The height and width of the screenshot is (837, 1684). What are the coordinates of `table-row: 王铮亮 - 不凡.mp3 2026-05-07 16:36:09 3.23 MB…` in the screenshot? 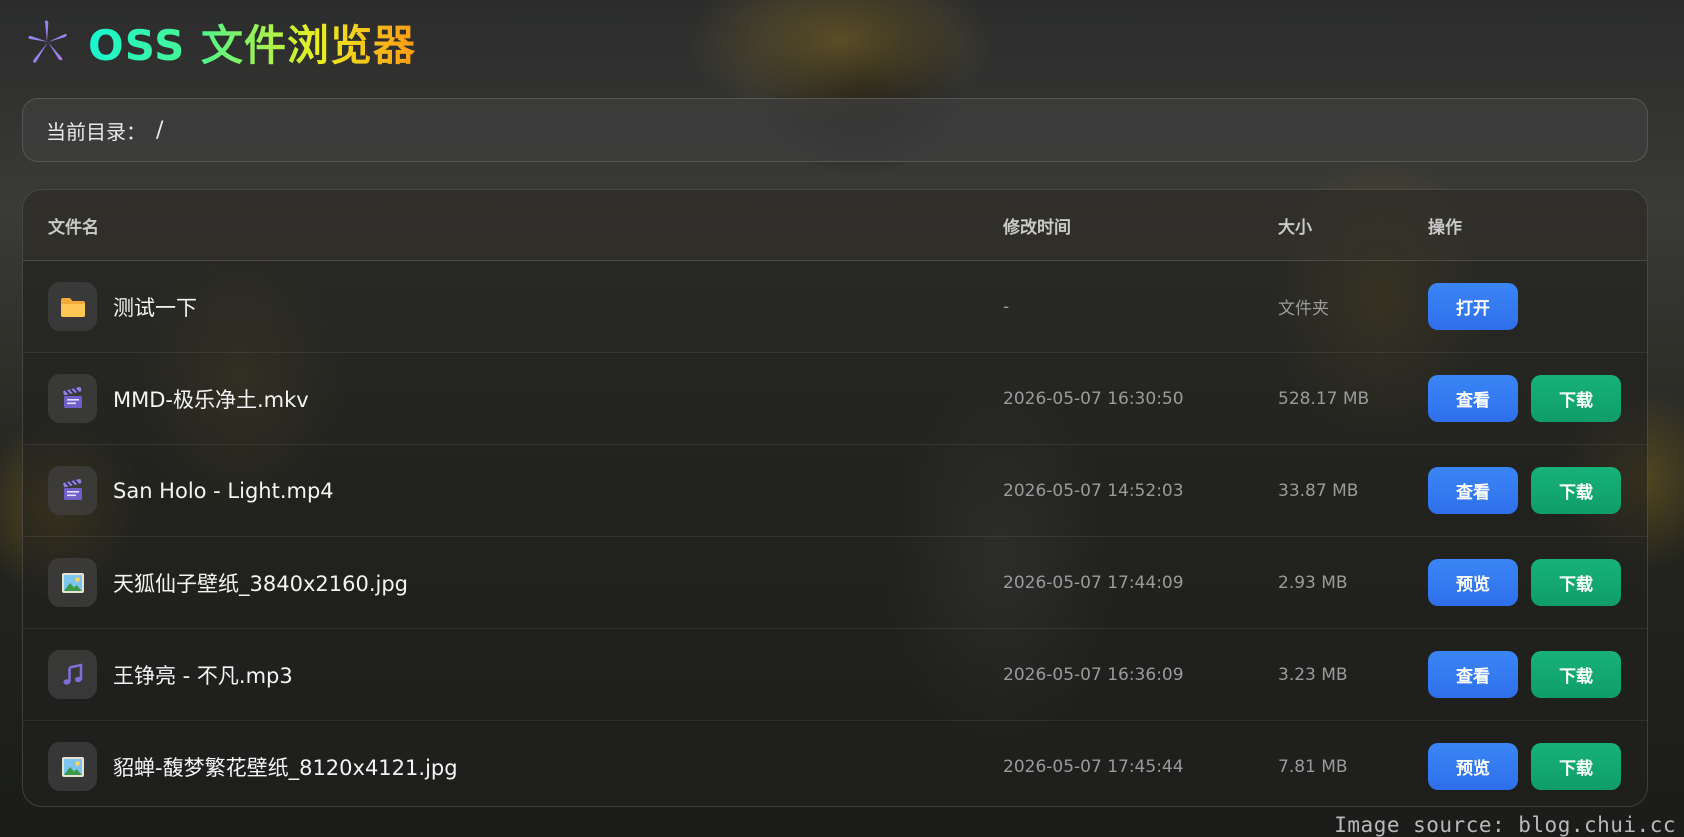 It's located at (835, 675).